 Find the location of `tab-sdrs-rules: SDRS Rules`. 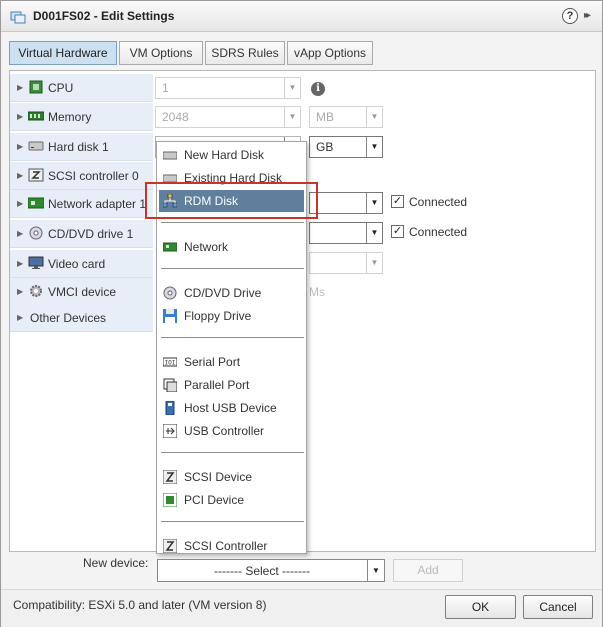

tab-sdrs-rules: SDRS Rules is located at coordinates (245, 53).